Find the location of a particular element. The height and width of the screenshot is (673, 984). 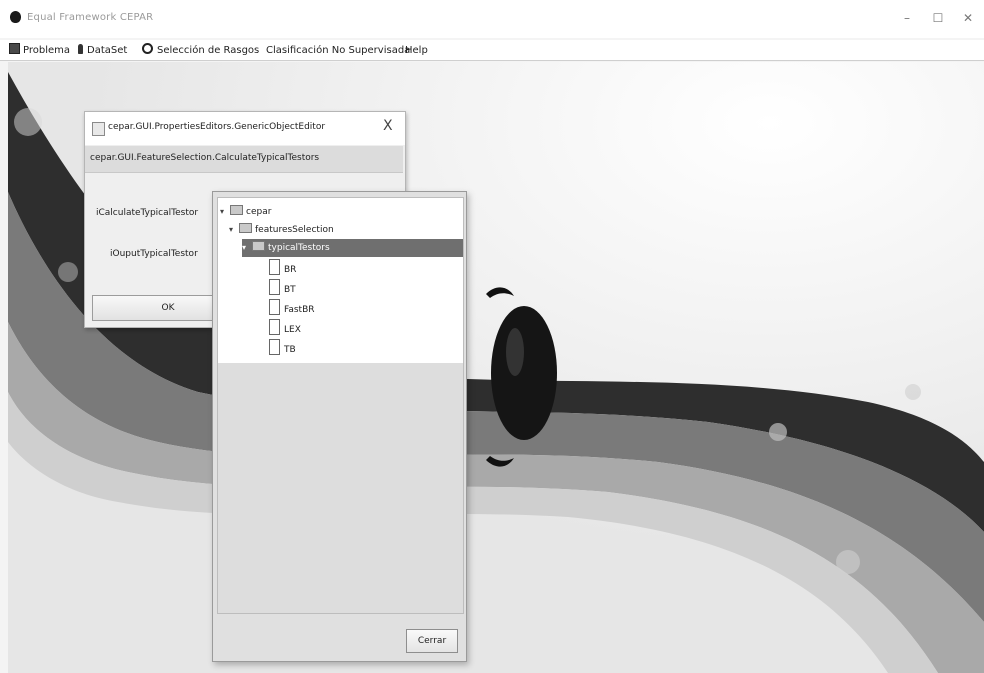

minimize-button: – is located at coordinates (907, 18).